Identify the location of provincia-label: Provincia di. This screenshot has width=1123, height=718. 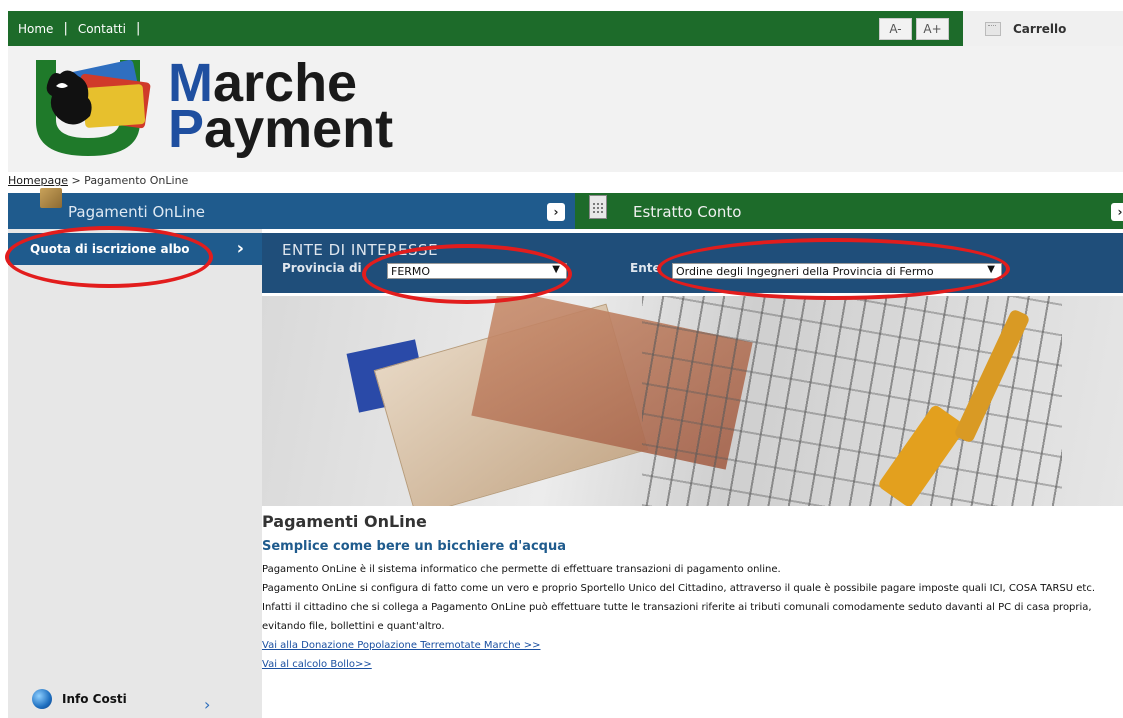
(322, 268).